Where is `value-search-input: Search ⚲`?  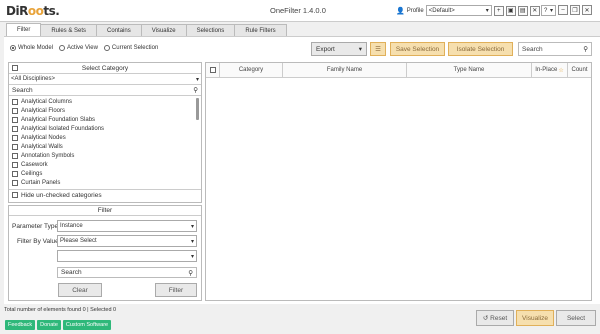 value-search-input: Search ⚲ is located at coordinates (127, 272).